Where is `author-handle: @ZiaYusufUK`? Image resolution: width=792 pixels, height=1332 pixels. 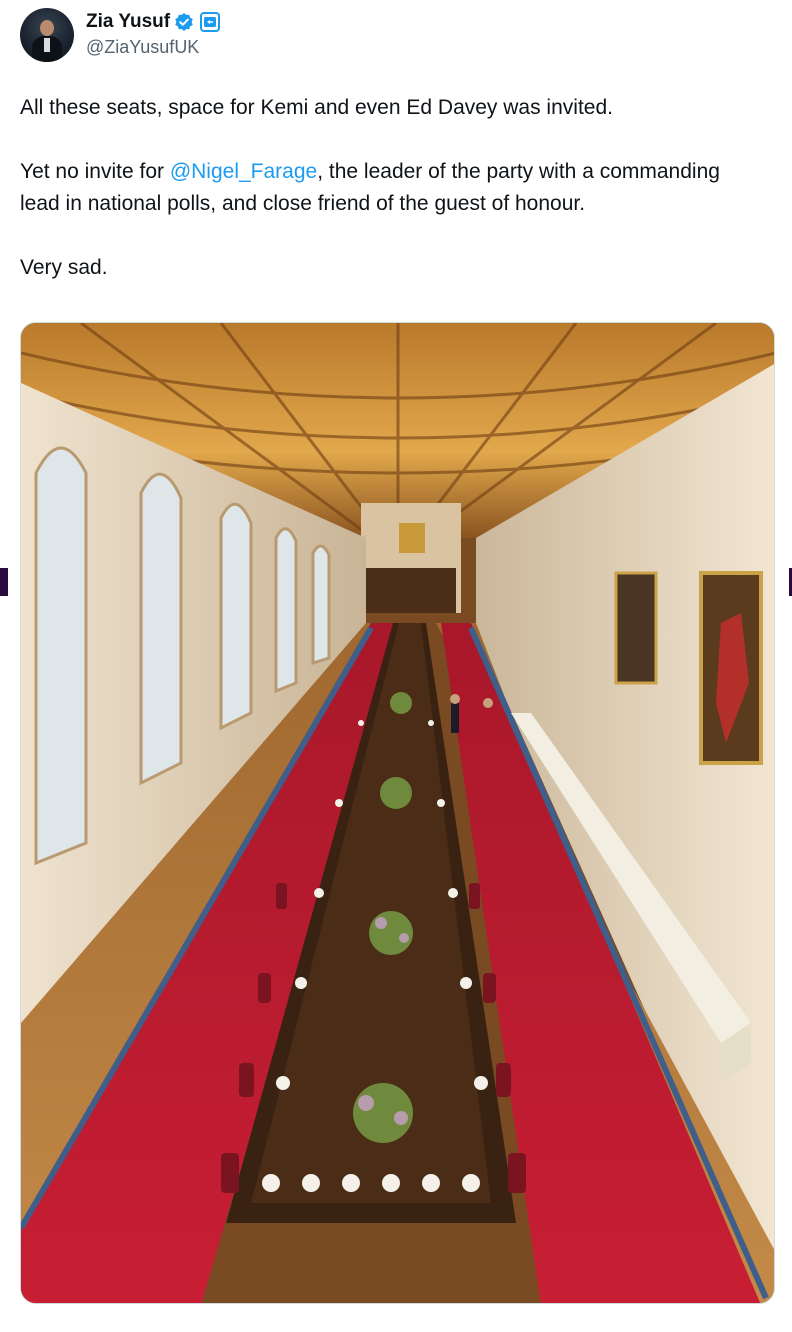 author-handle: @ZiaYusufUK is located at coordinates (153, 47).